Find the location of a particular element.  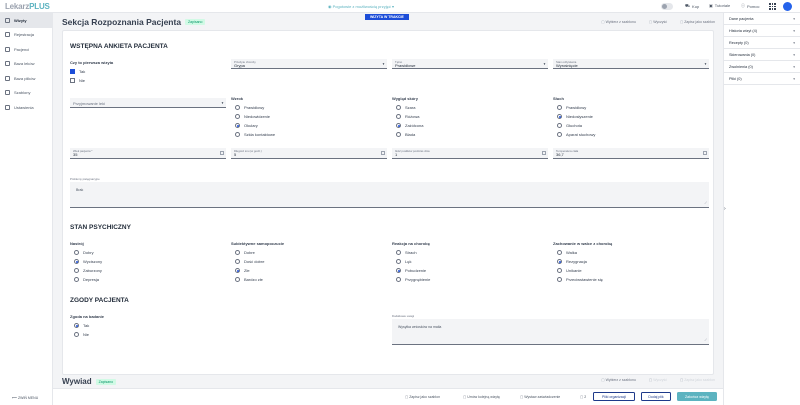

wellbeing-option: Dość dobre is located at coordinates (249, 261).